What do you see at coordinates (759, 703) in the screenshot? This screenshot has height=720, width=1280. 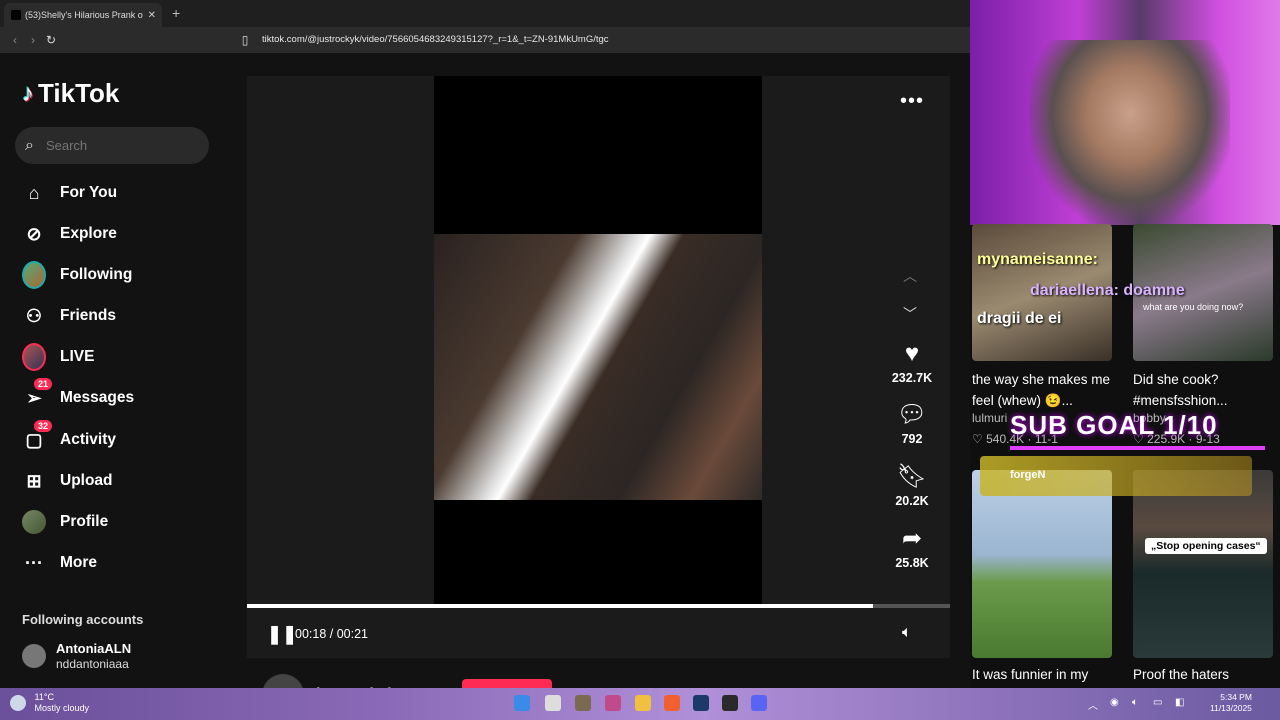 I see `discord-icon` at bounding box center [759, 703].